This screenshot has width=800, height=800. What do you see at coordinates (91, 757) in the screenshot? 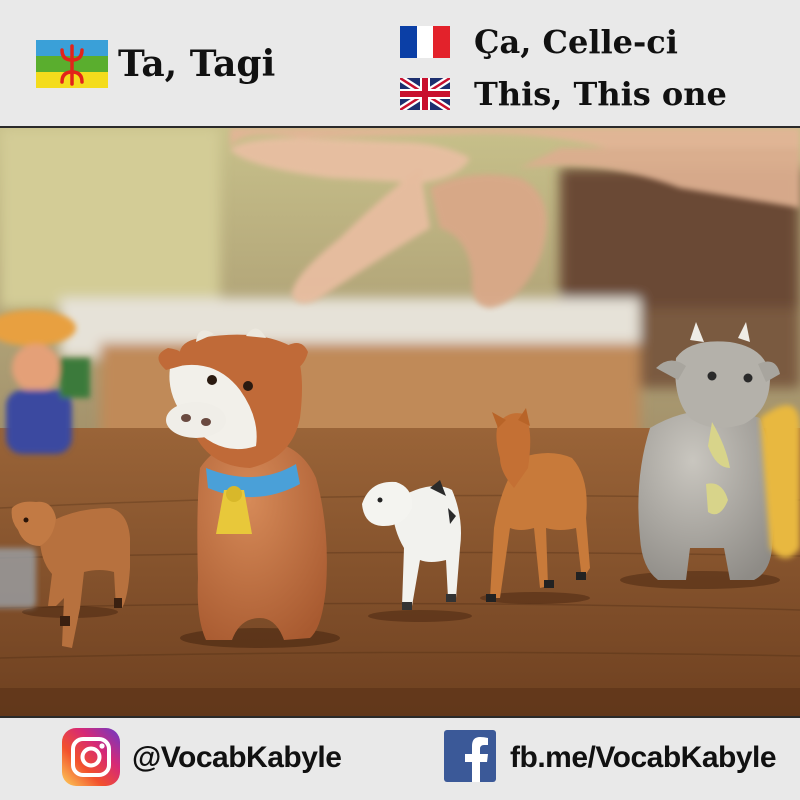
I see `instagram-icon` at bounding box center [91, 757].